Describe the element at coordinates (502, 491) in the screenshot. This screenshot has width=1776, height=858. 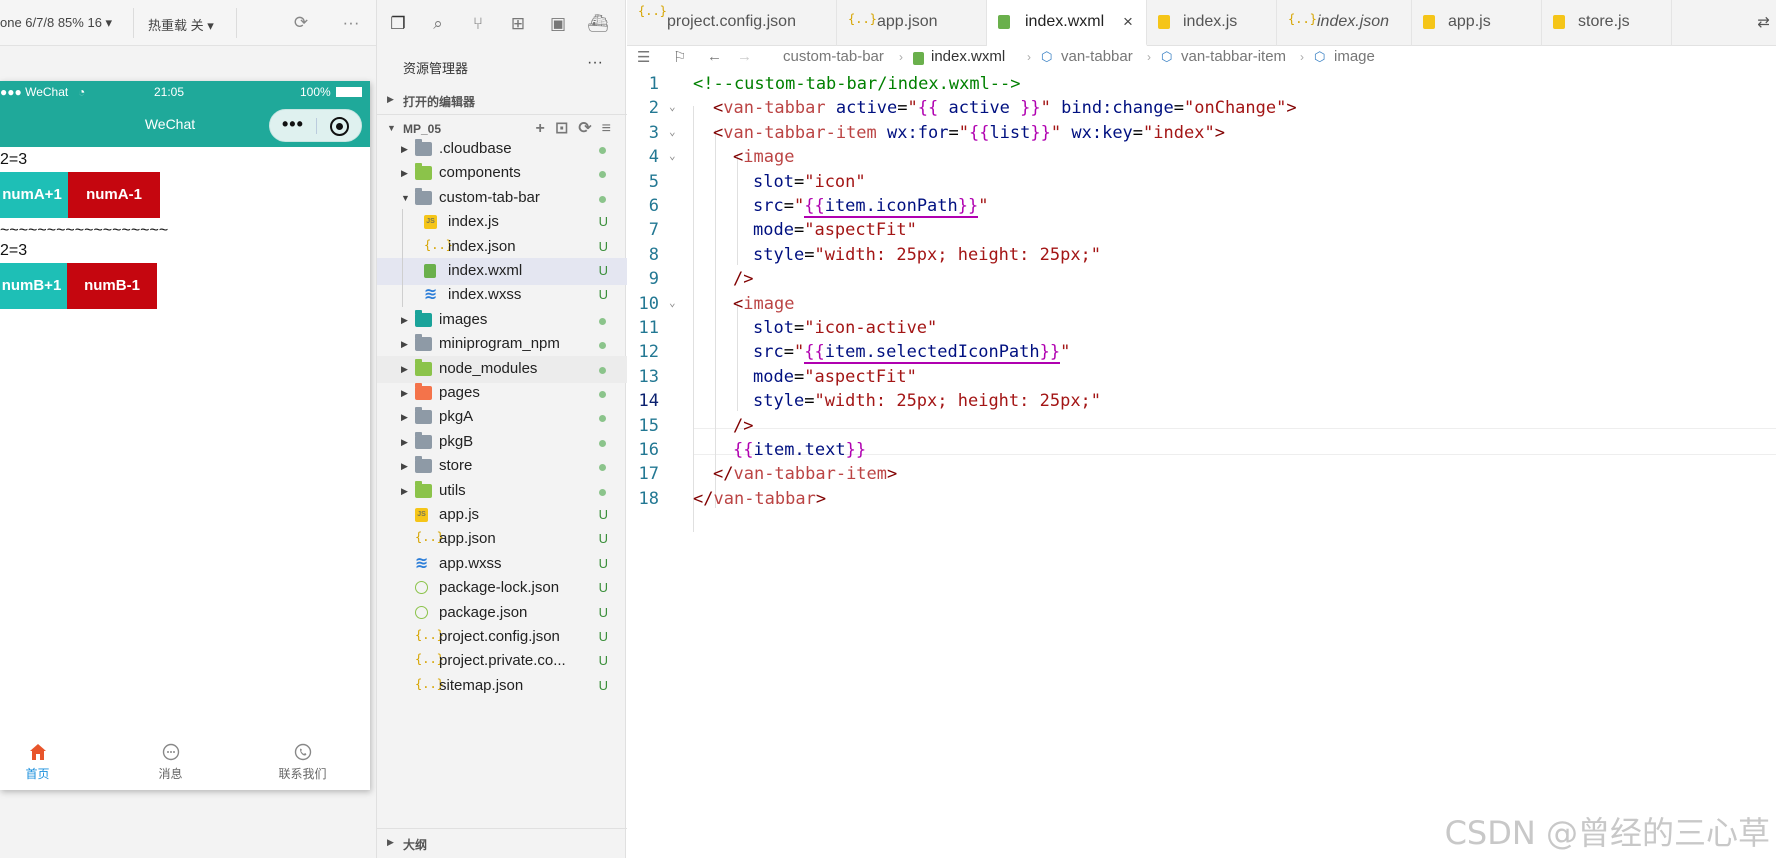
I see `file-tree-item: ▶ utils` at that location.